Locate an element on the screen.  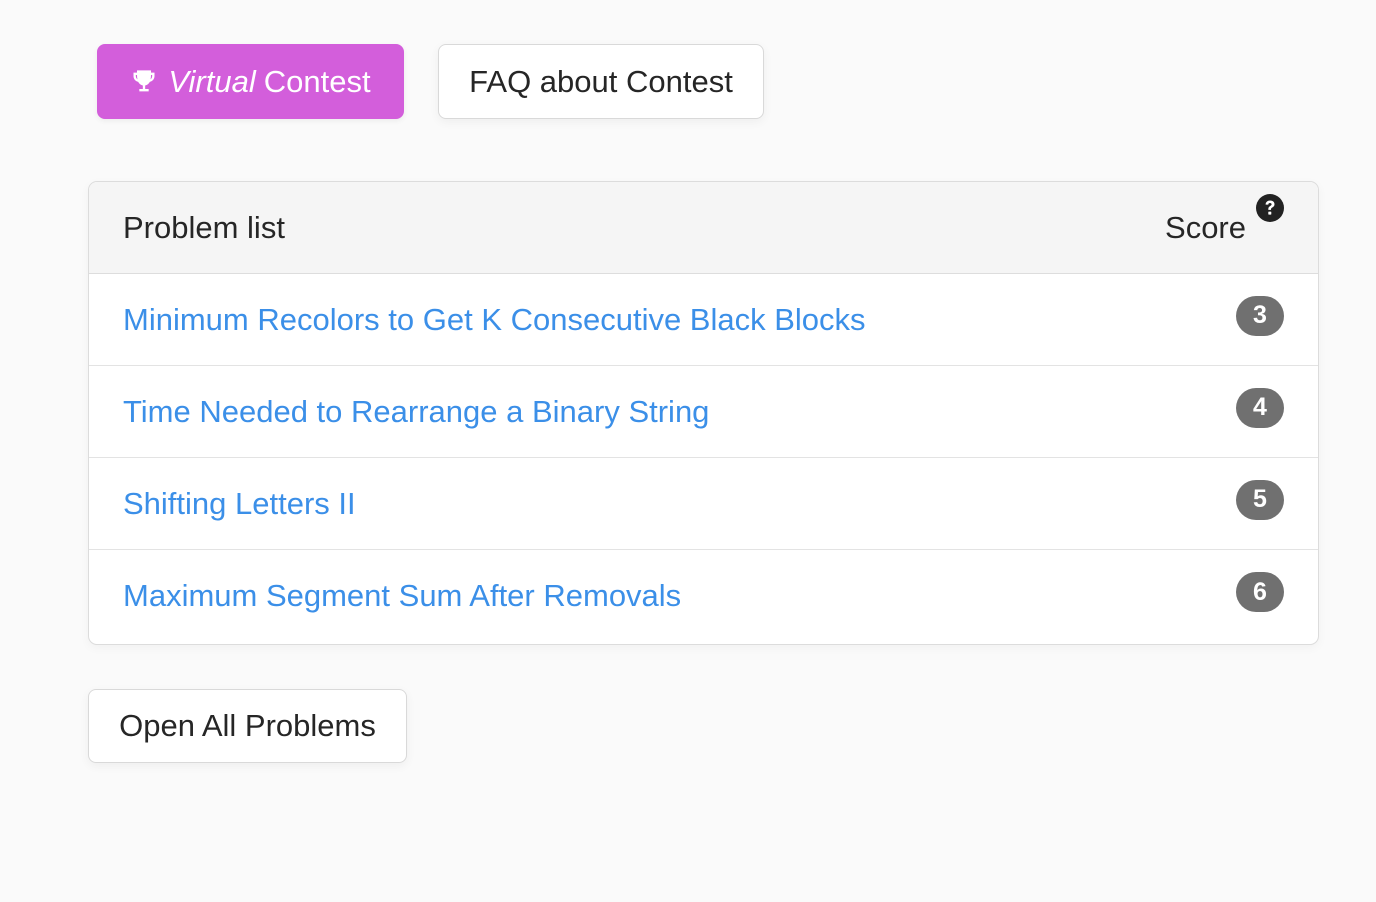
score-badge: 6 is located at coordinates (1260, 592).